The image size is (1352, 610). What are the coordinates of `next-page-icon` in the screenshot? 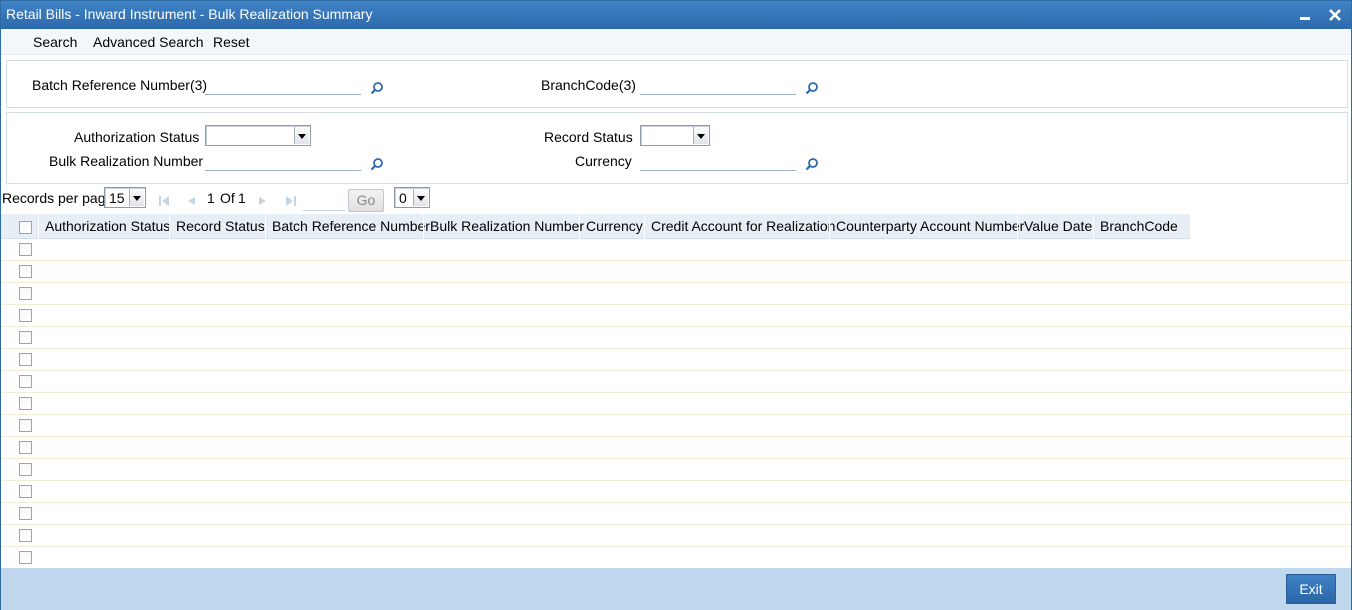 It's located at (263, 201).